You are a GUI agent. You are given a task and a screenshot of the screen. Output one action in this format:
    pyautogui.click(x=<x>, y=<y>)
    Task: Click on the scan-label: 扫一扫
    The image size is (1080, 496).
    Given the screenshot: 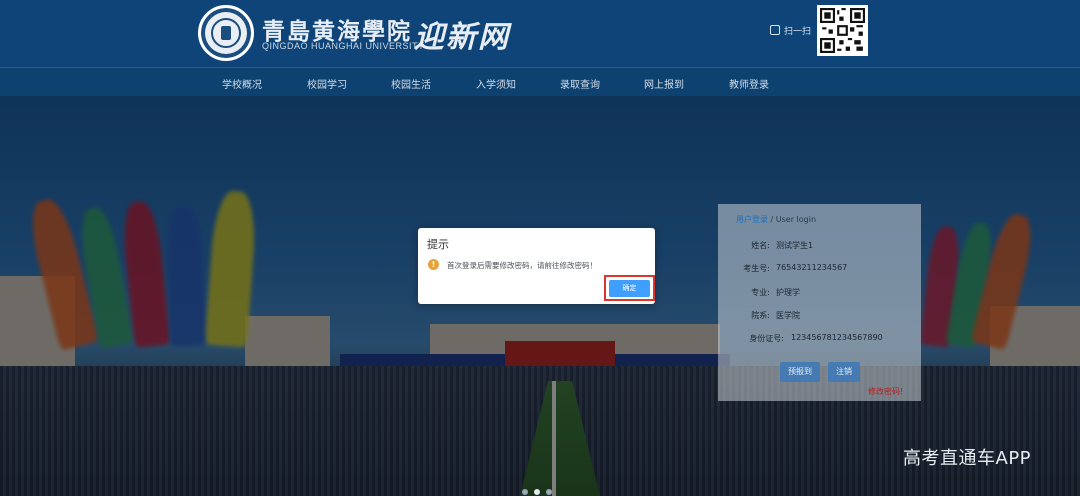 What is the action you would take?
    pyautogui.click(x=798, y=32)
    